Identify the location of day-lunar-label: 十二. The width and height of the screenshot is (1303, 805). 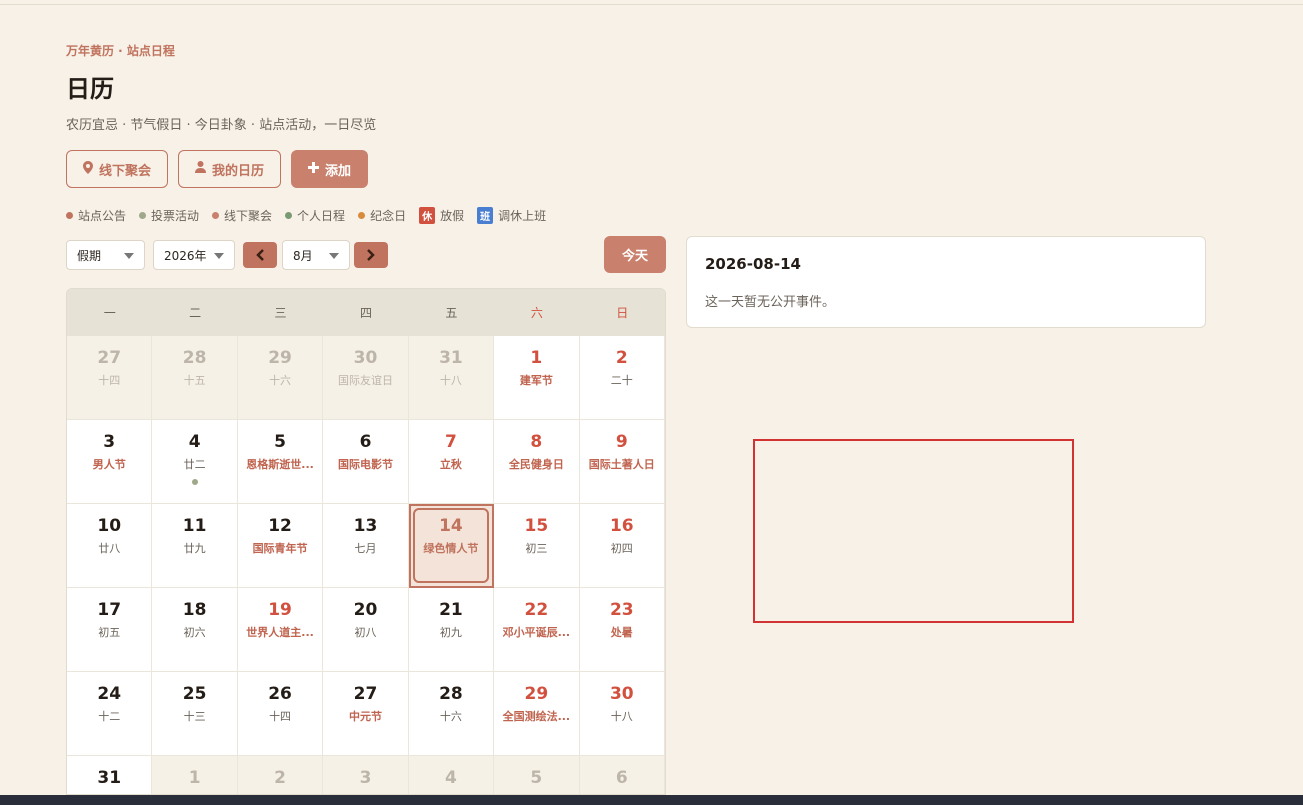
(109, 716).